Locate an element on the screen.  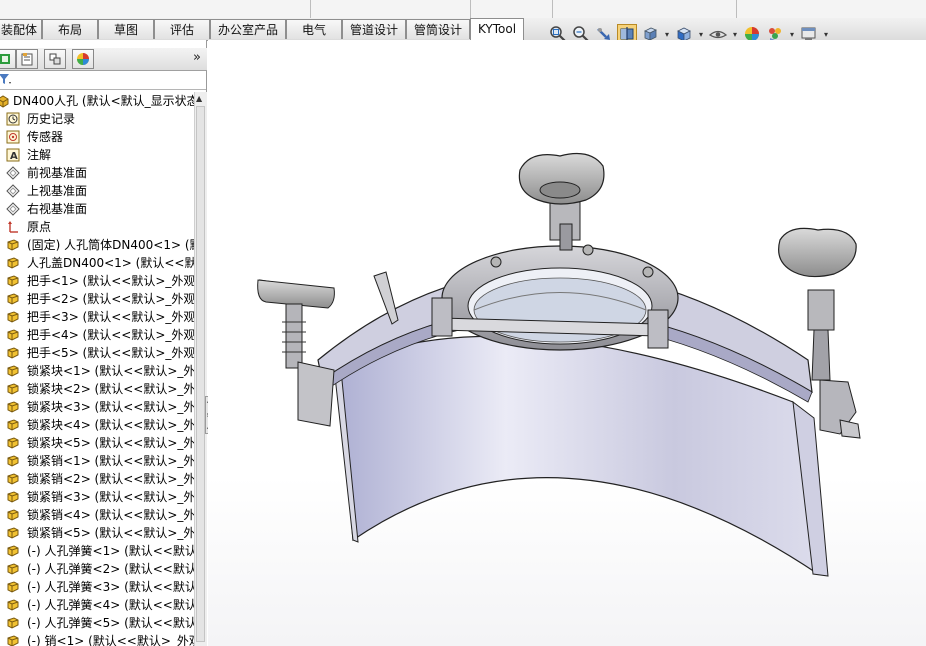
tree-item: 锁紧块<1> (默认<<默认>_外观 is located at coordinates (97, 371).